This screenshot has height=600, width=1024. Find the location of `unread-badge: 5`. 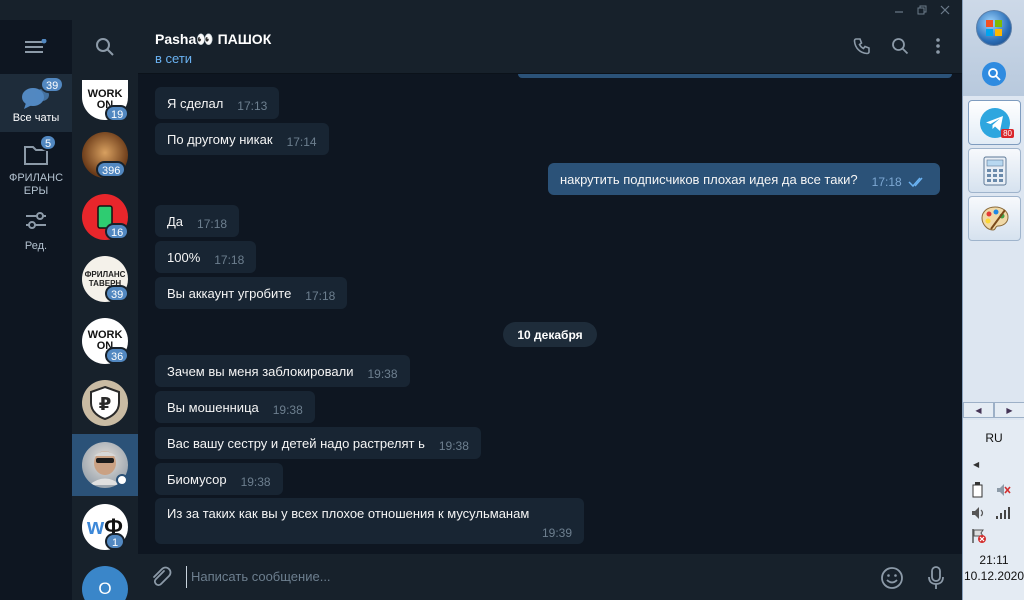

unread-badge: 5 is located at coordinates (48, 142).